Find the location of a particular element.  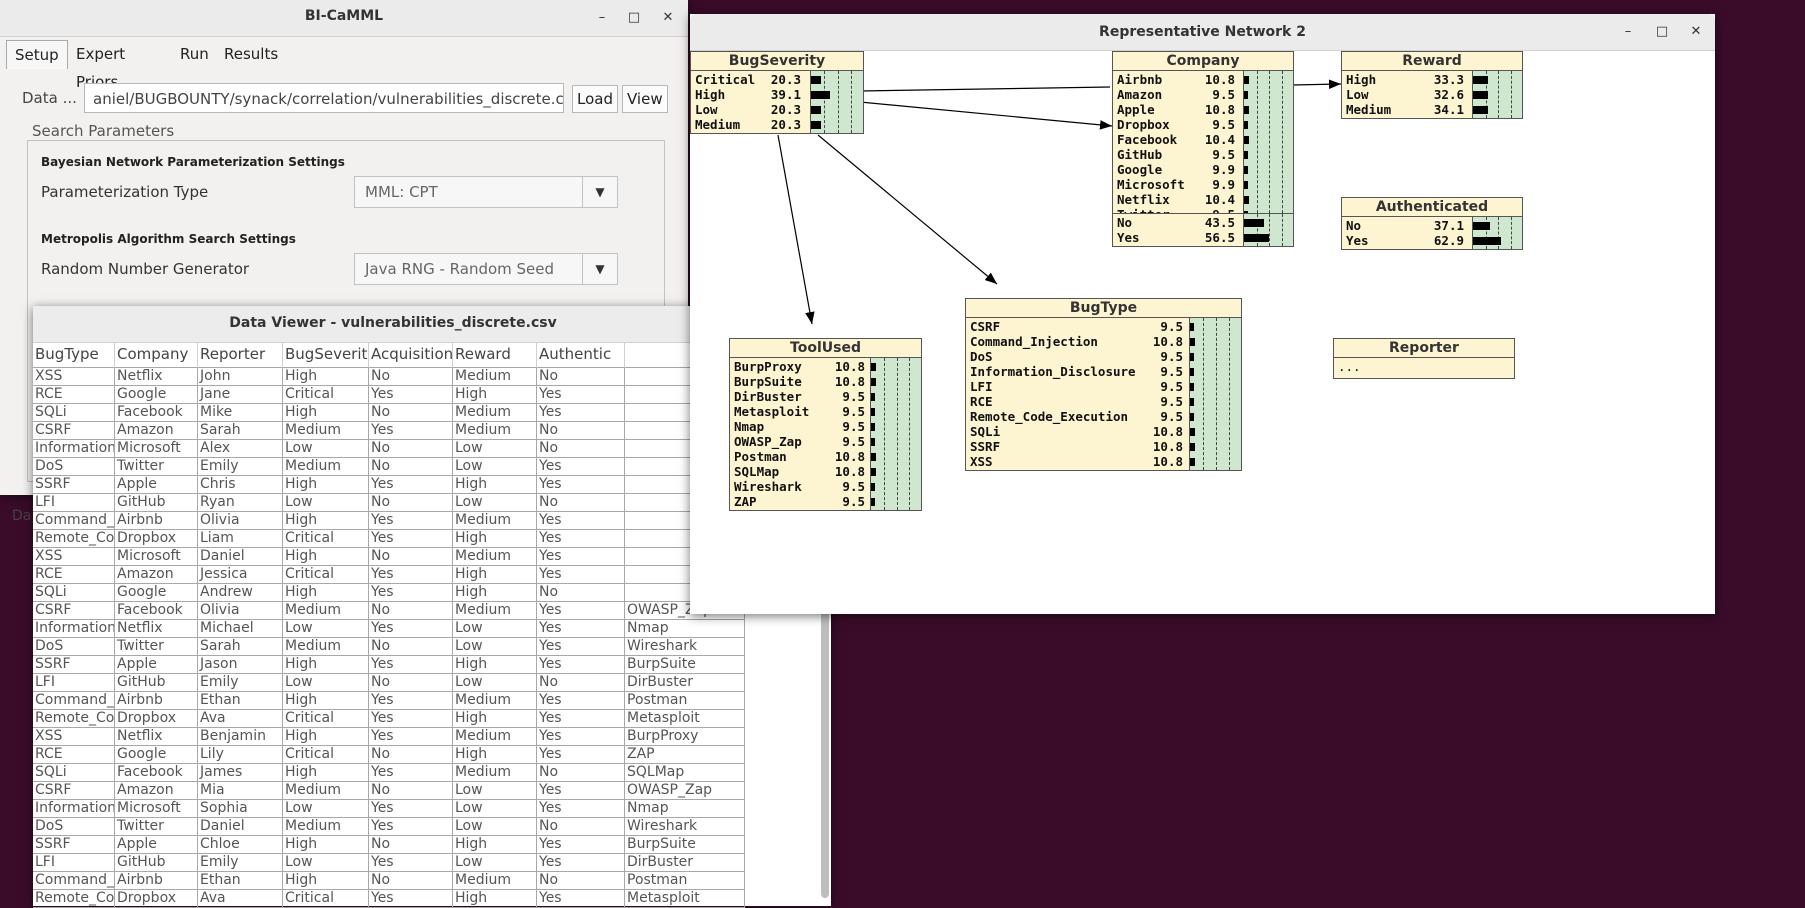

table-cell: Postman is located at coordinates (685, 881).